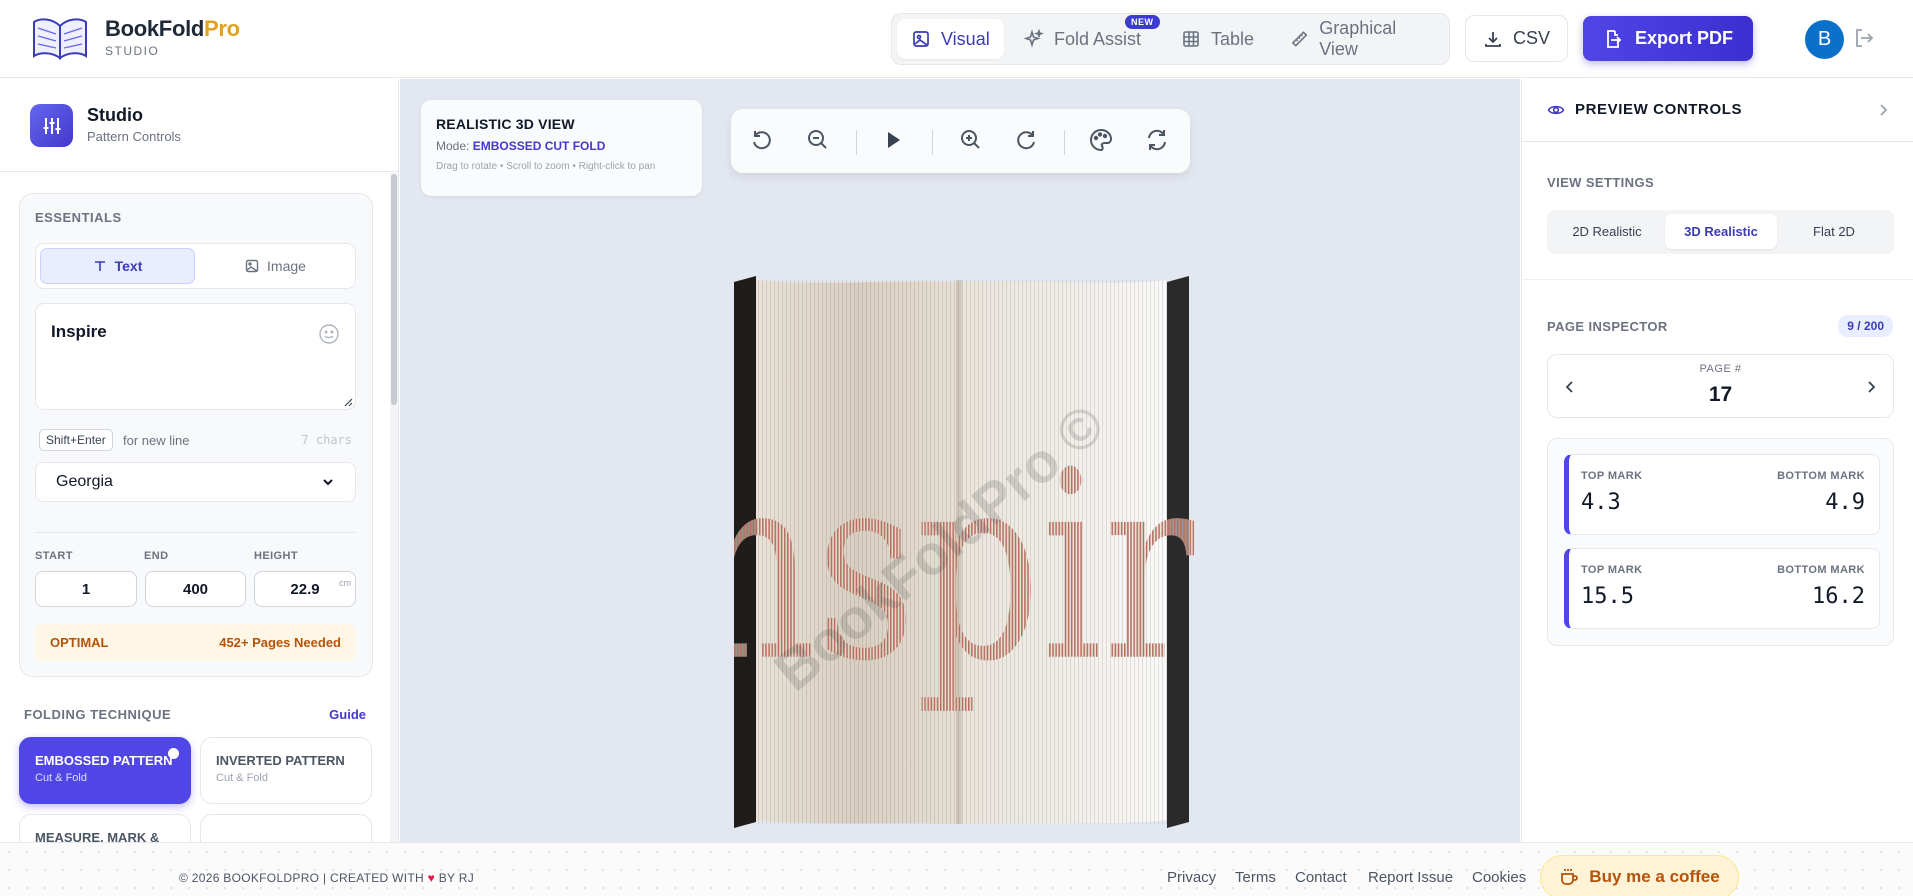 The height and width of the screenshot is (896, 1913). What do you see at coordinates (1570, 877) in the screenshot?
I see `coffee-cup-icon` at bounding box center [1570, 877].